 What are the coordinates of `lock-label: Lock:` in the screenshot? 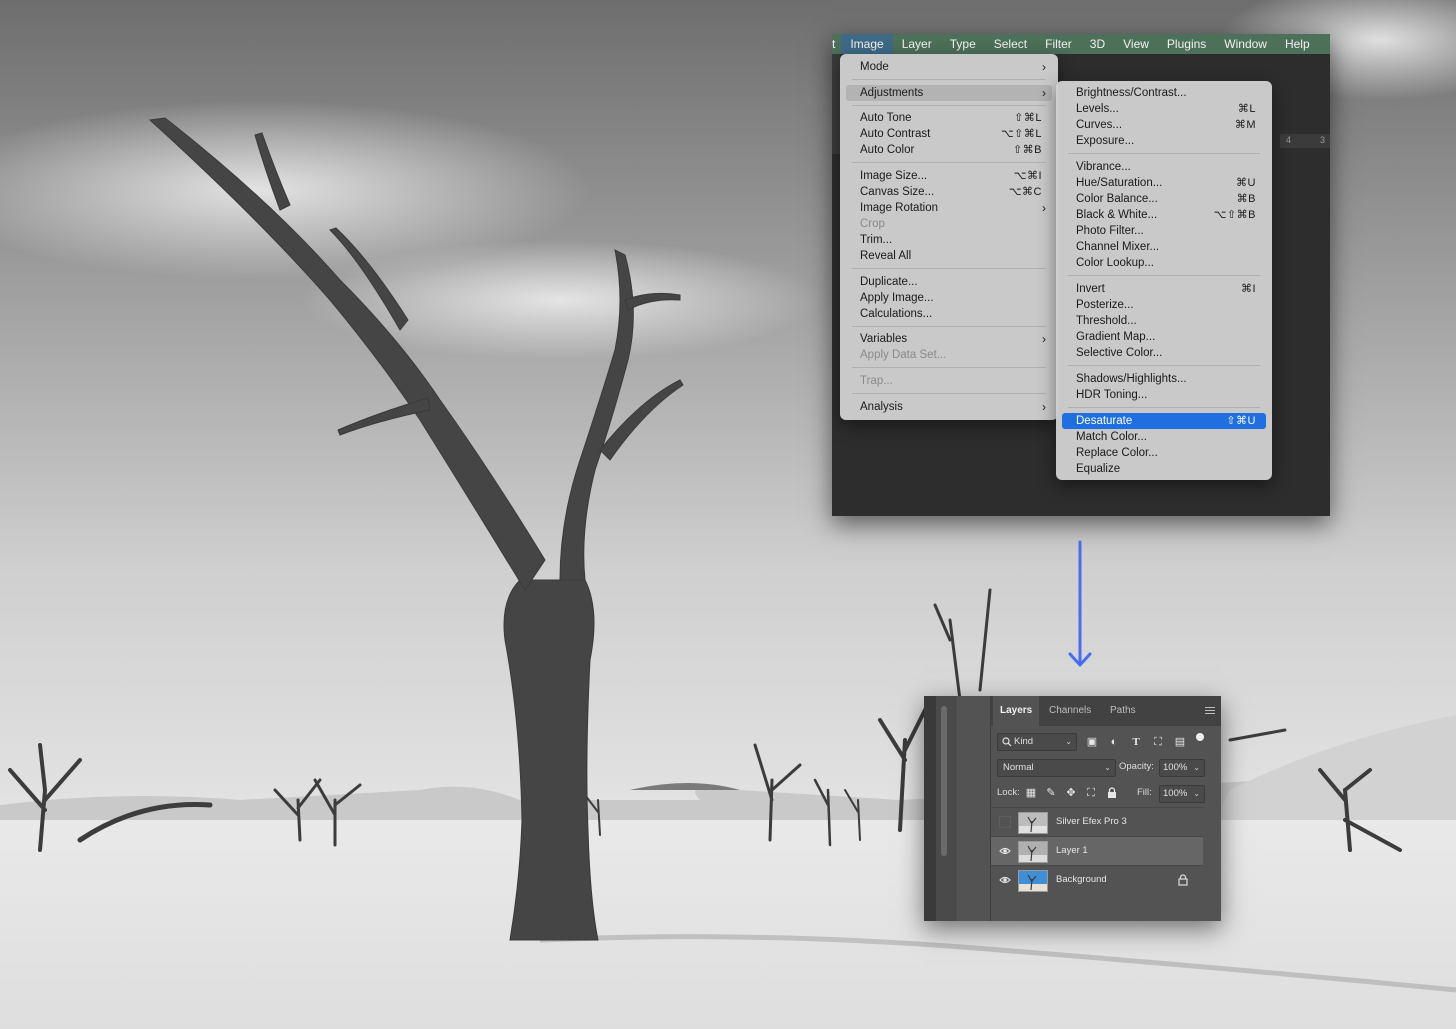 It's located at (1008, 792).